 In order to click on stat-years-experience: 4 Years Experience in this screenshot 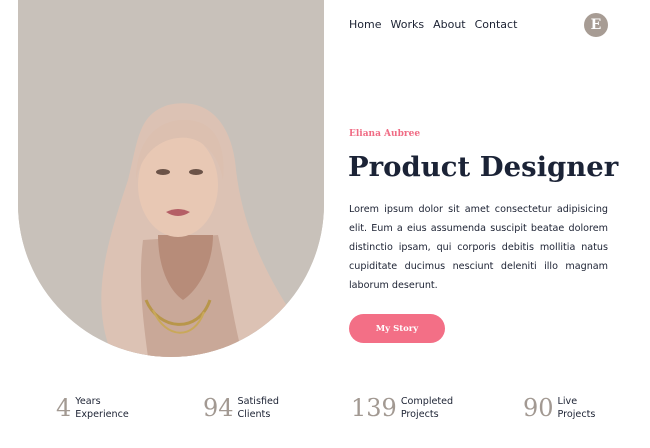, I will do `click(92, 408)`.